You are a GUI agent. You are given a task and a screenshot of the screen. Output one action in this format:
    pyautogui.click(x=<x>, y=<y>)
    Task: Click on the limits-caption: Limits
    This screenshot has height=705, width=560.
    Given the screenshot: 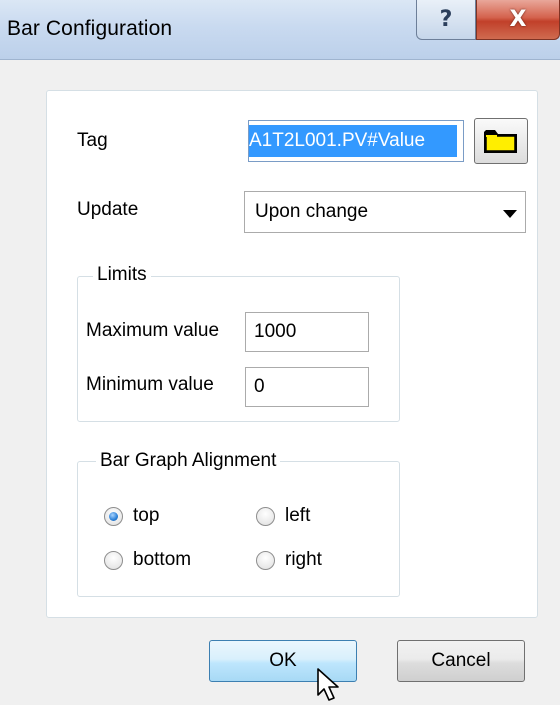 What is the action you would take?
    pyautogui.click(x=122, y=275)
    